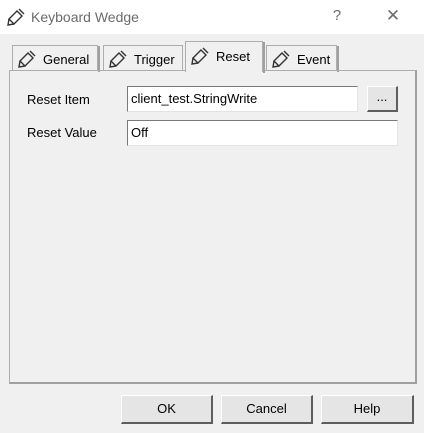 The height and width of the screenshot is (433, 424). I want to click on tab-event: Event, so click(302, 58).